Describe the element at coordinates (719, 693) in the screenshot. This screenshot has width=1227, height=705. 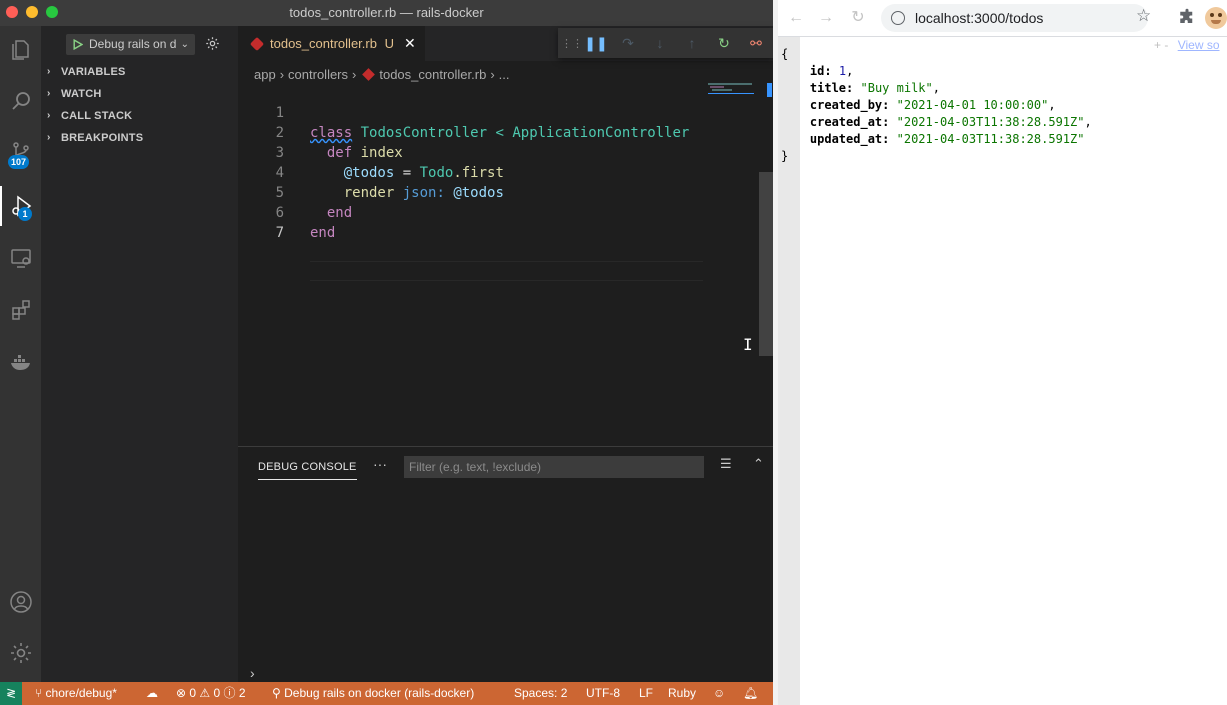
I see `feedback-icon: ☺` at that location.